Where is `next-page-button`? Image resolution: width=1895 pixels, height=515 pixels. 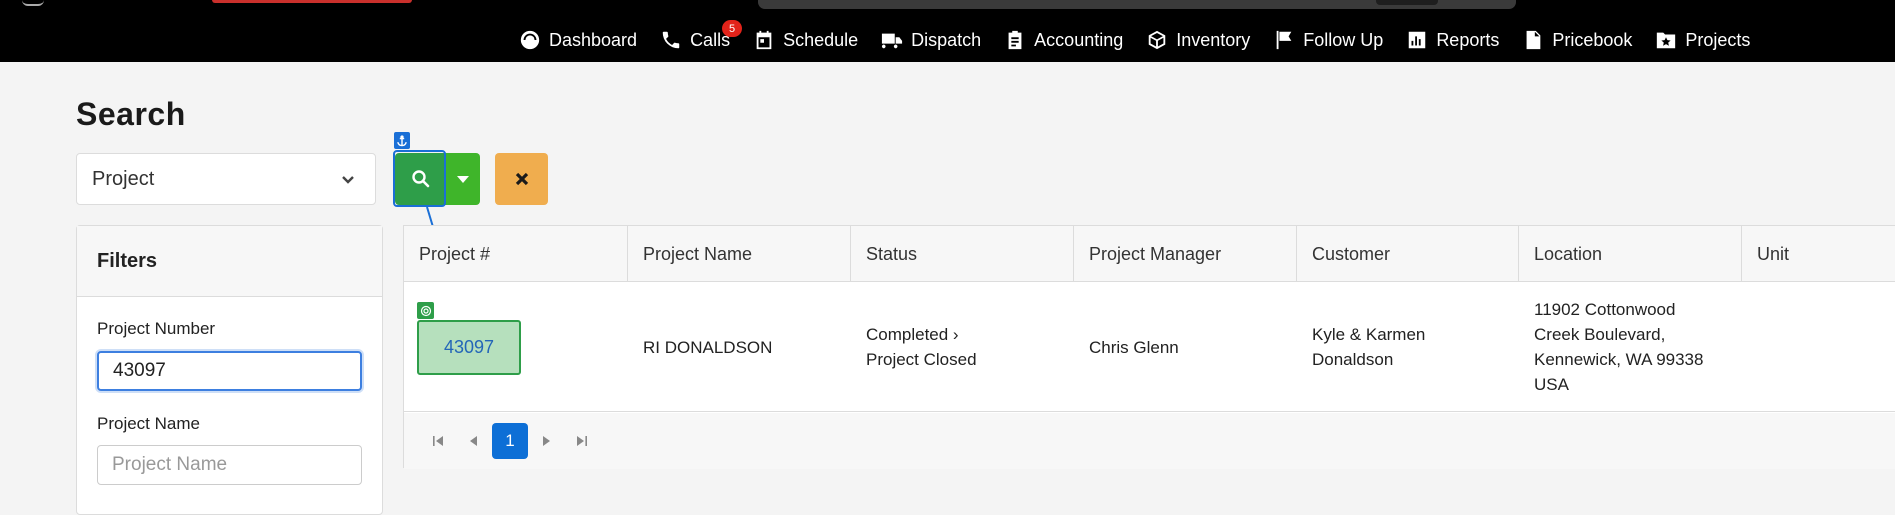
next-page-button is located at coordinates (546, 441).